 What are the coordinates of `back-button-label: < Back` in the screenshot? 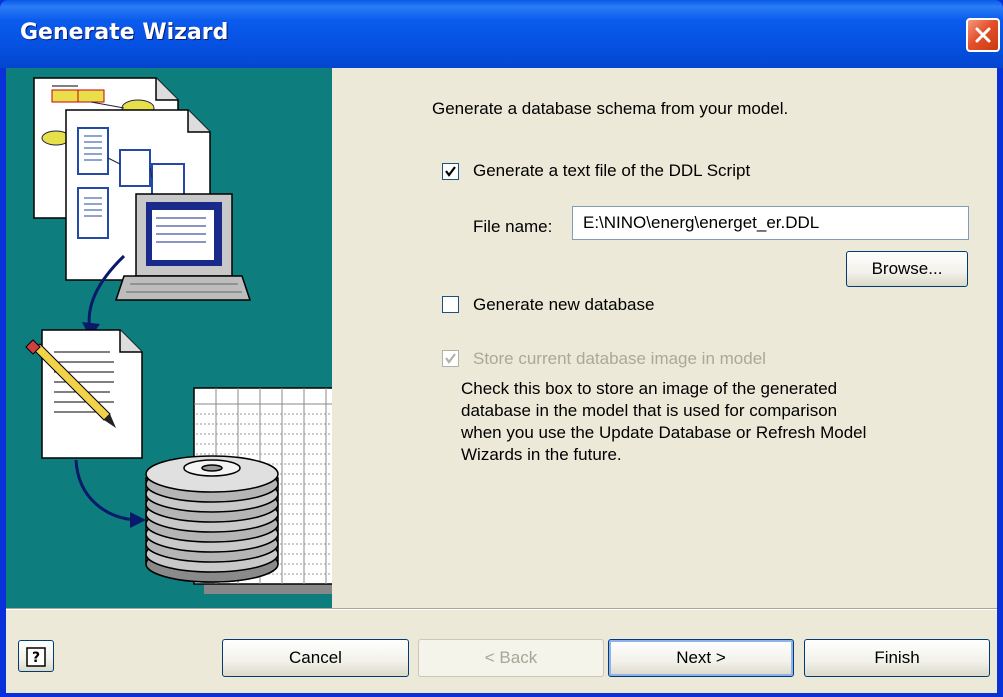 It's located at (511, 657).